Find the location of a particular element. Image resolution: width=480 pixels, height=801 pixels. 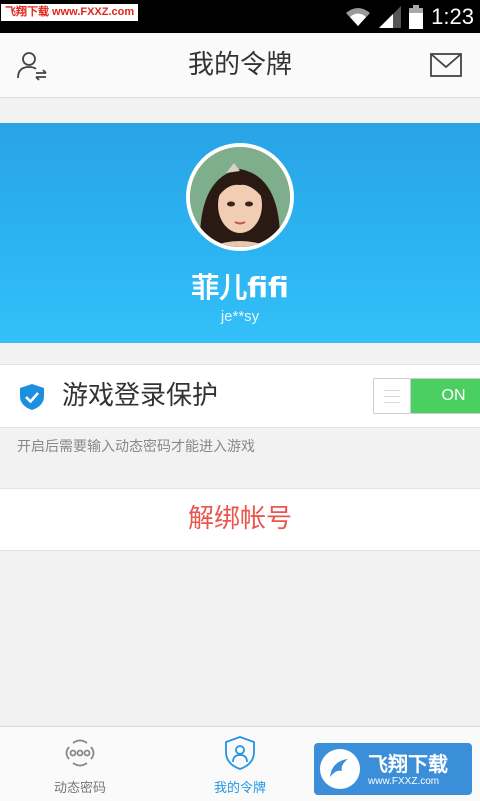

watermark-text-block: 飞翔下载 www.FXXZ.com is located at coordinates (404, 769).